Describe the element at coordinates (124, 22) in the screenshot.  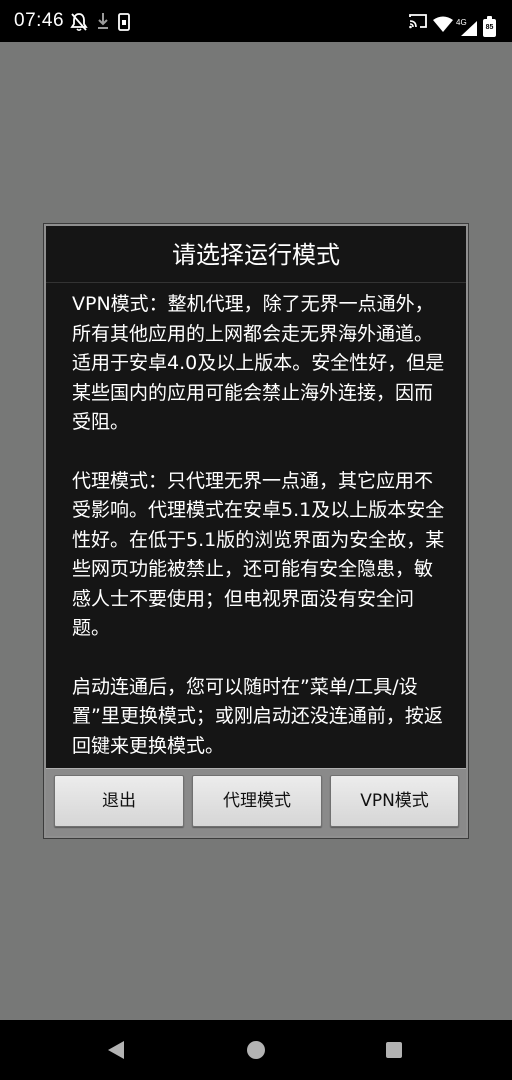
I see `sim-card-icon` at that location.